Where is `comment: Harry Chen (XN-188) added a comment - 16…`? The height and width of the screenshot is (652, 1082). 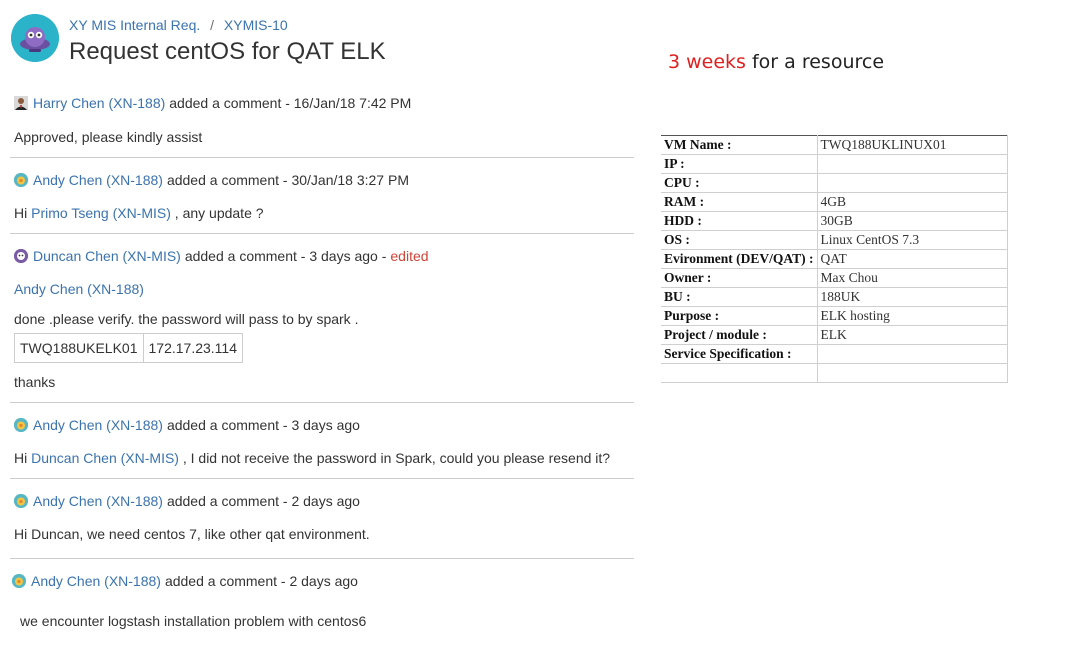
comment: Harry Chen (XN-188) added a comment - 16… is located at coordinates (322, 124).